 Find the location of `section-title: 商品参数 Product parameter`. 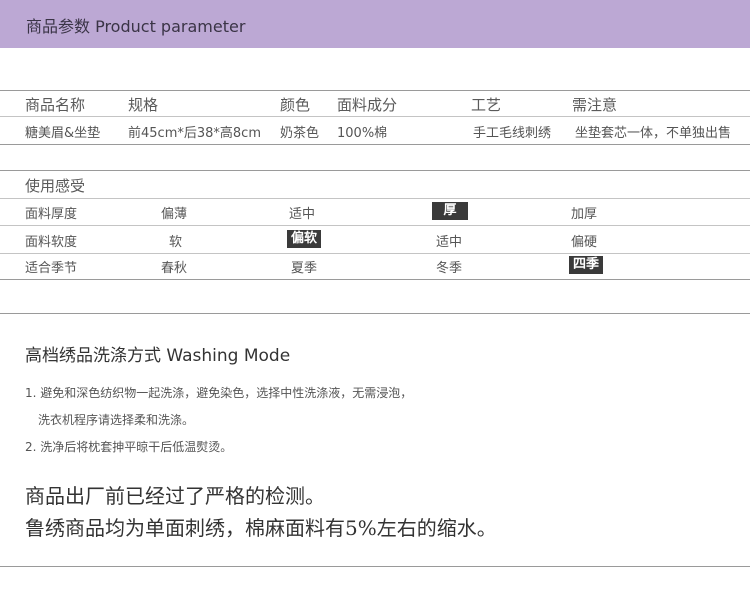

section-title: 商品参数 Product parameter is located at coordinates (136, 26).